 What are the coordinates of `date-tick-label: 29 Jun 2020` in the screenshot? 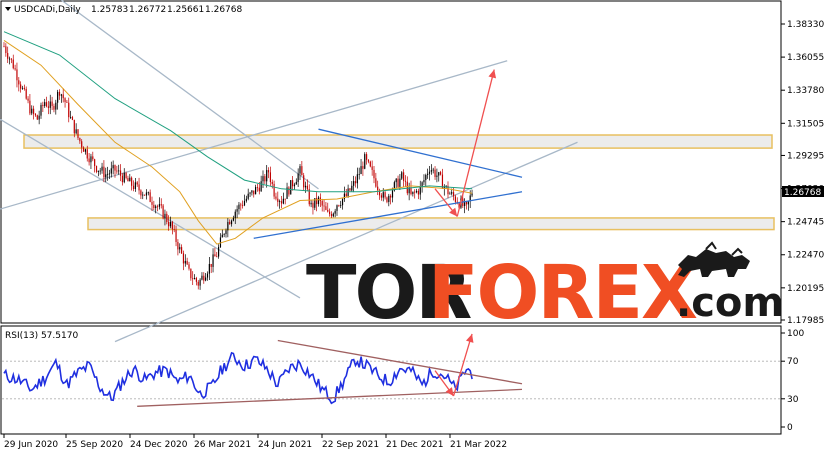 It's located at (31, 445).